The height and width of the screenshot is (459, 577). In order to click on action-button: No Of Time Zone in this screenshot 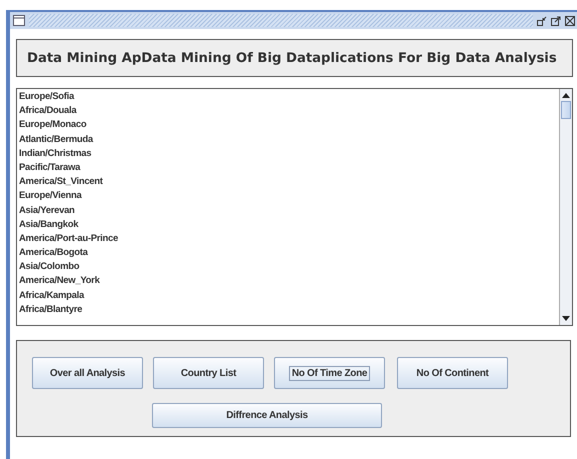, I will do `click(329, 373)`.